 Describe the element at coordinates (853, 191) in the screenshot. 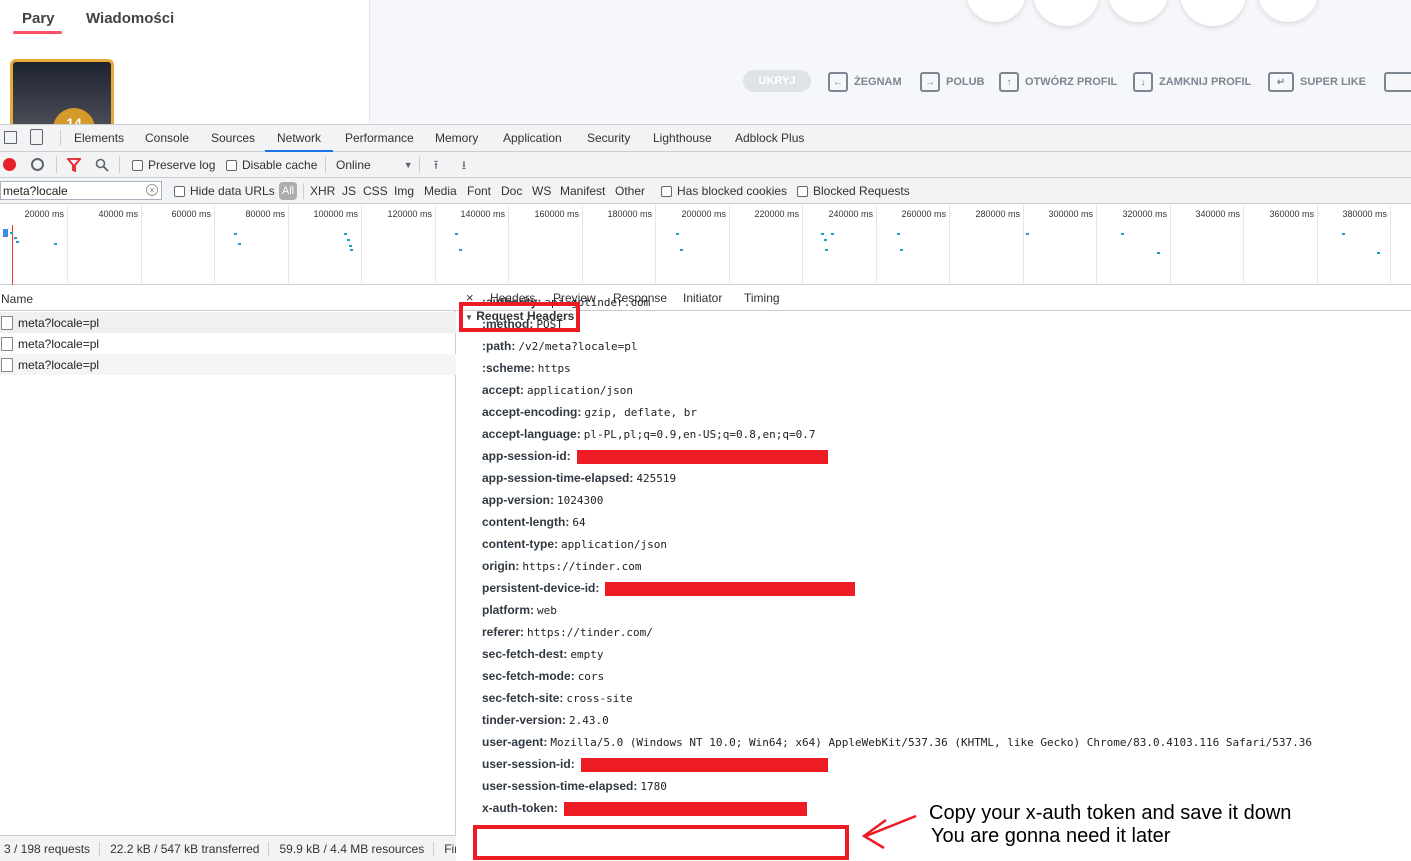

I see `blocked-requests-checkbox: Blocked Requests` at that location.